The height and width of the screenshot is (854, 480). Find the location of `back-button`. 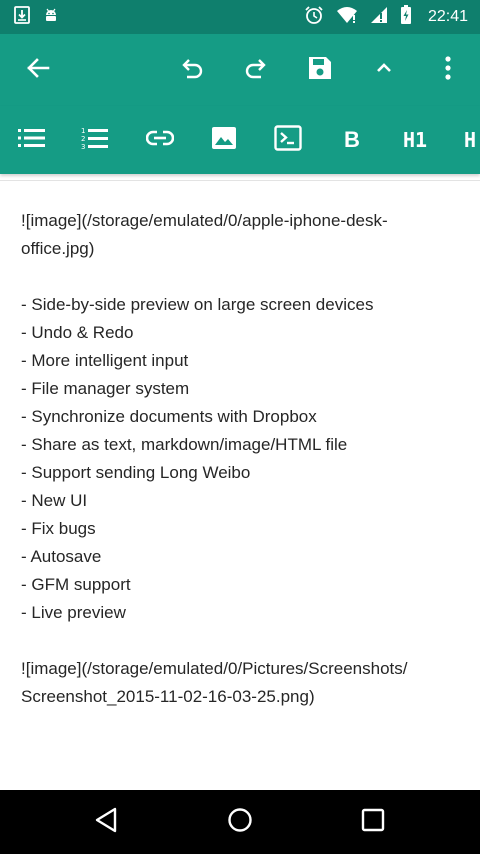

back-button is located at coordinates (38, 70).